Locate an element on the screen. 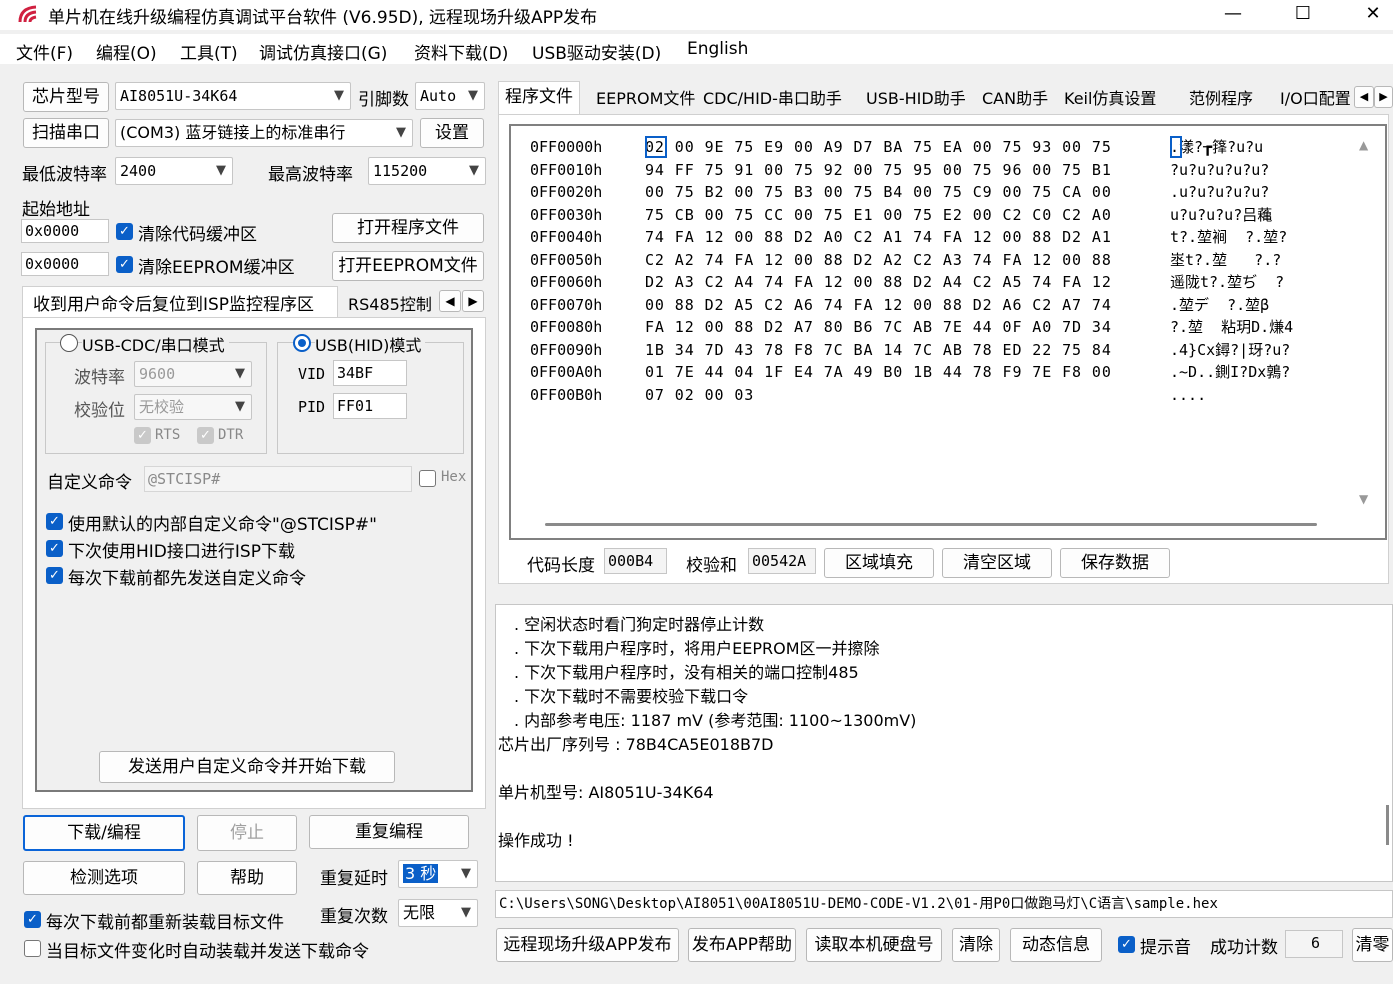 This screenshot has width=1393, height=984. tab-rs485: RS485控制 is located at coordinates (390, 303).